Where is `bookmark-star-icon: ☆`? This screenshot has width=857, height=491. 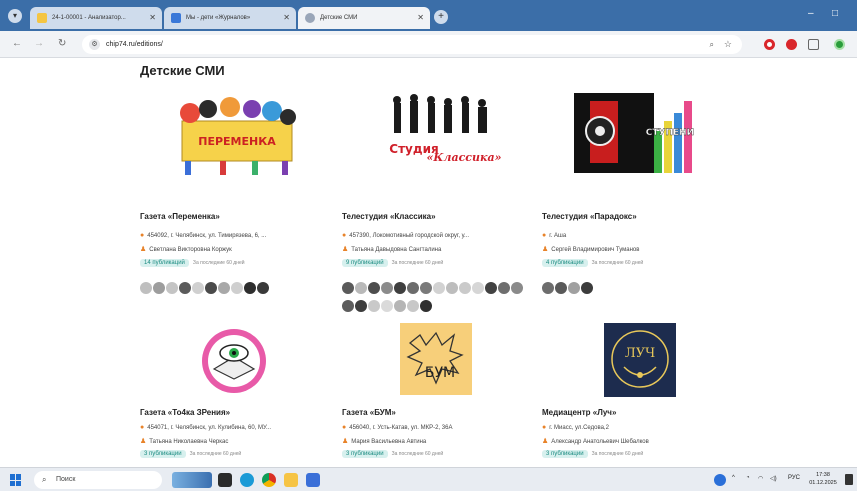 bookmark-star-icon: ☆ is located at coordinates (728, 44).